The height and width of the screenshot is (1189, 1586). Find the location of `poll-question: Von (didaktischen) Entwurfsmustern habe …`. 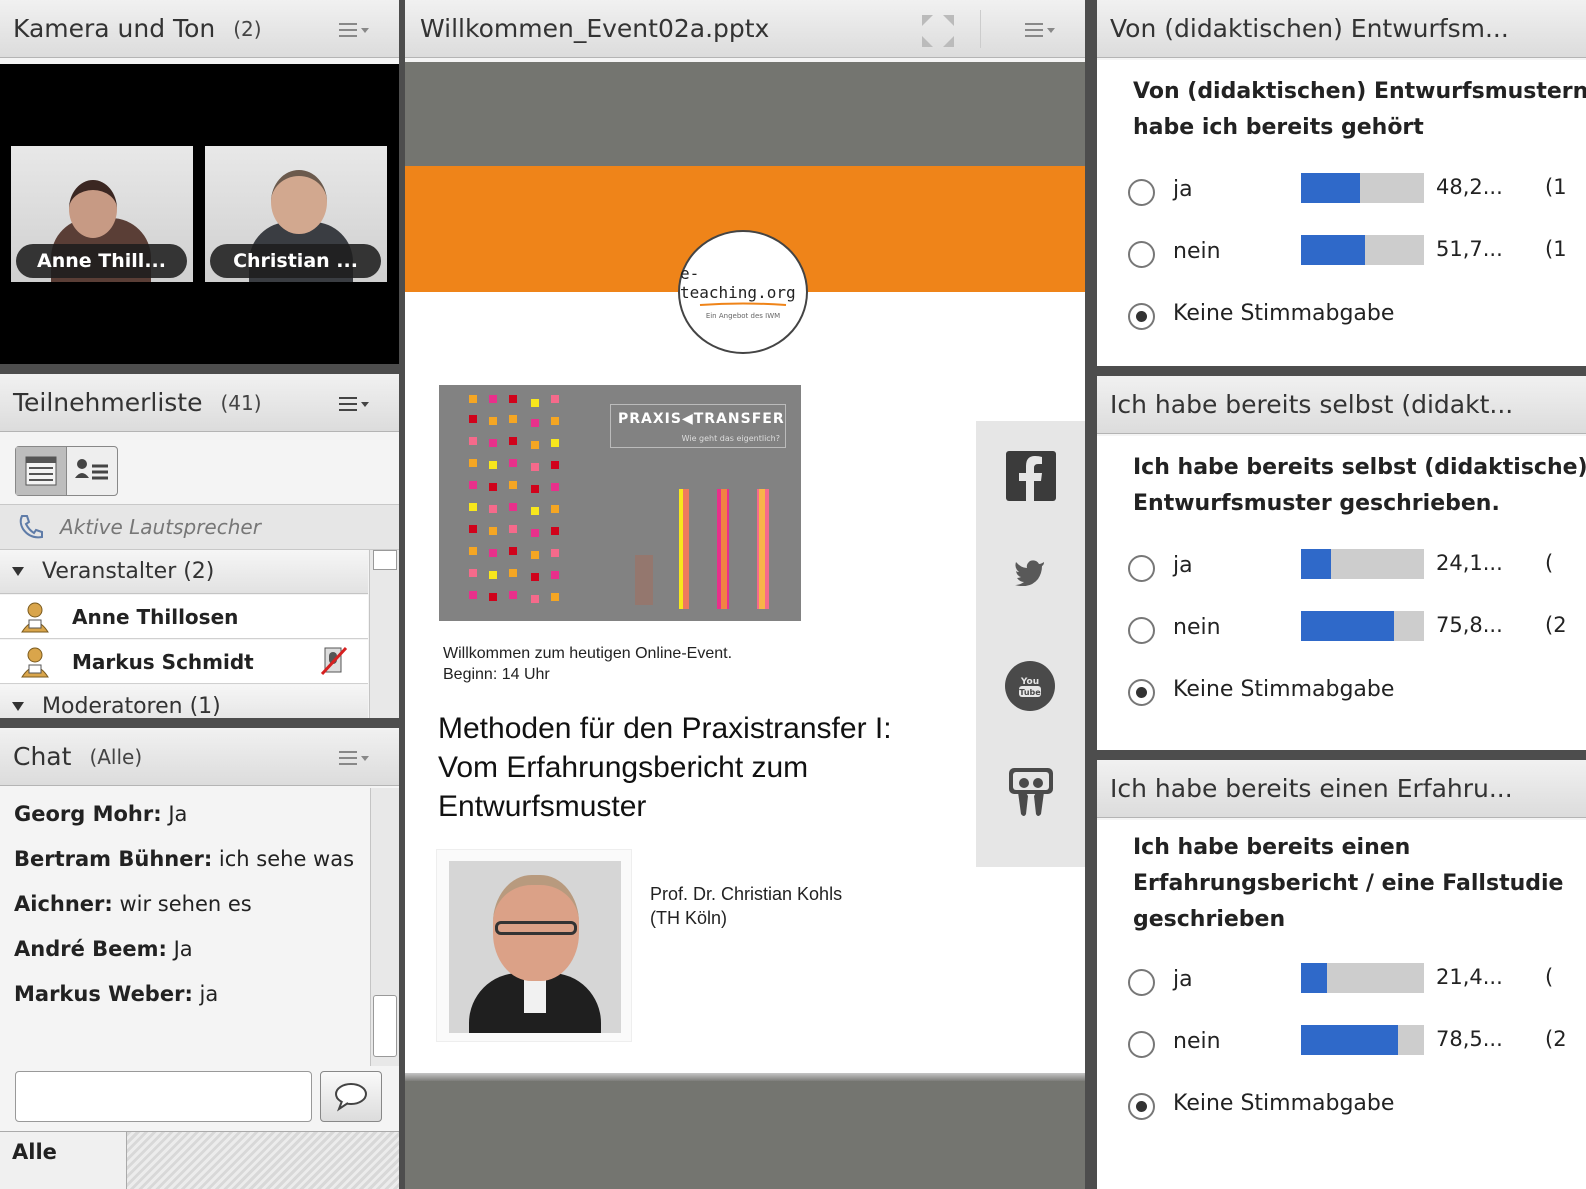

poll-question: Von (didaktischen) Entwurfsmustern habe … is located at coordinates (1359, 110).